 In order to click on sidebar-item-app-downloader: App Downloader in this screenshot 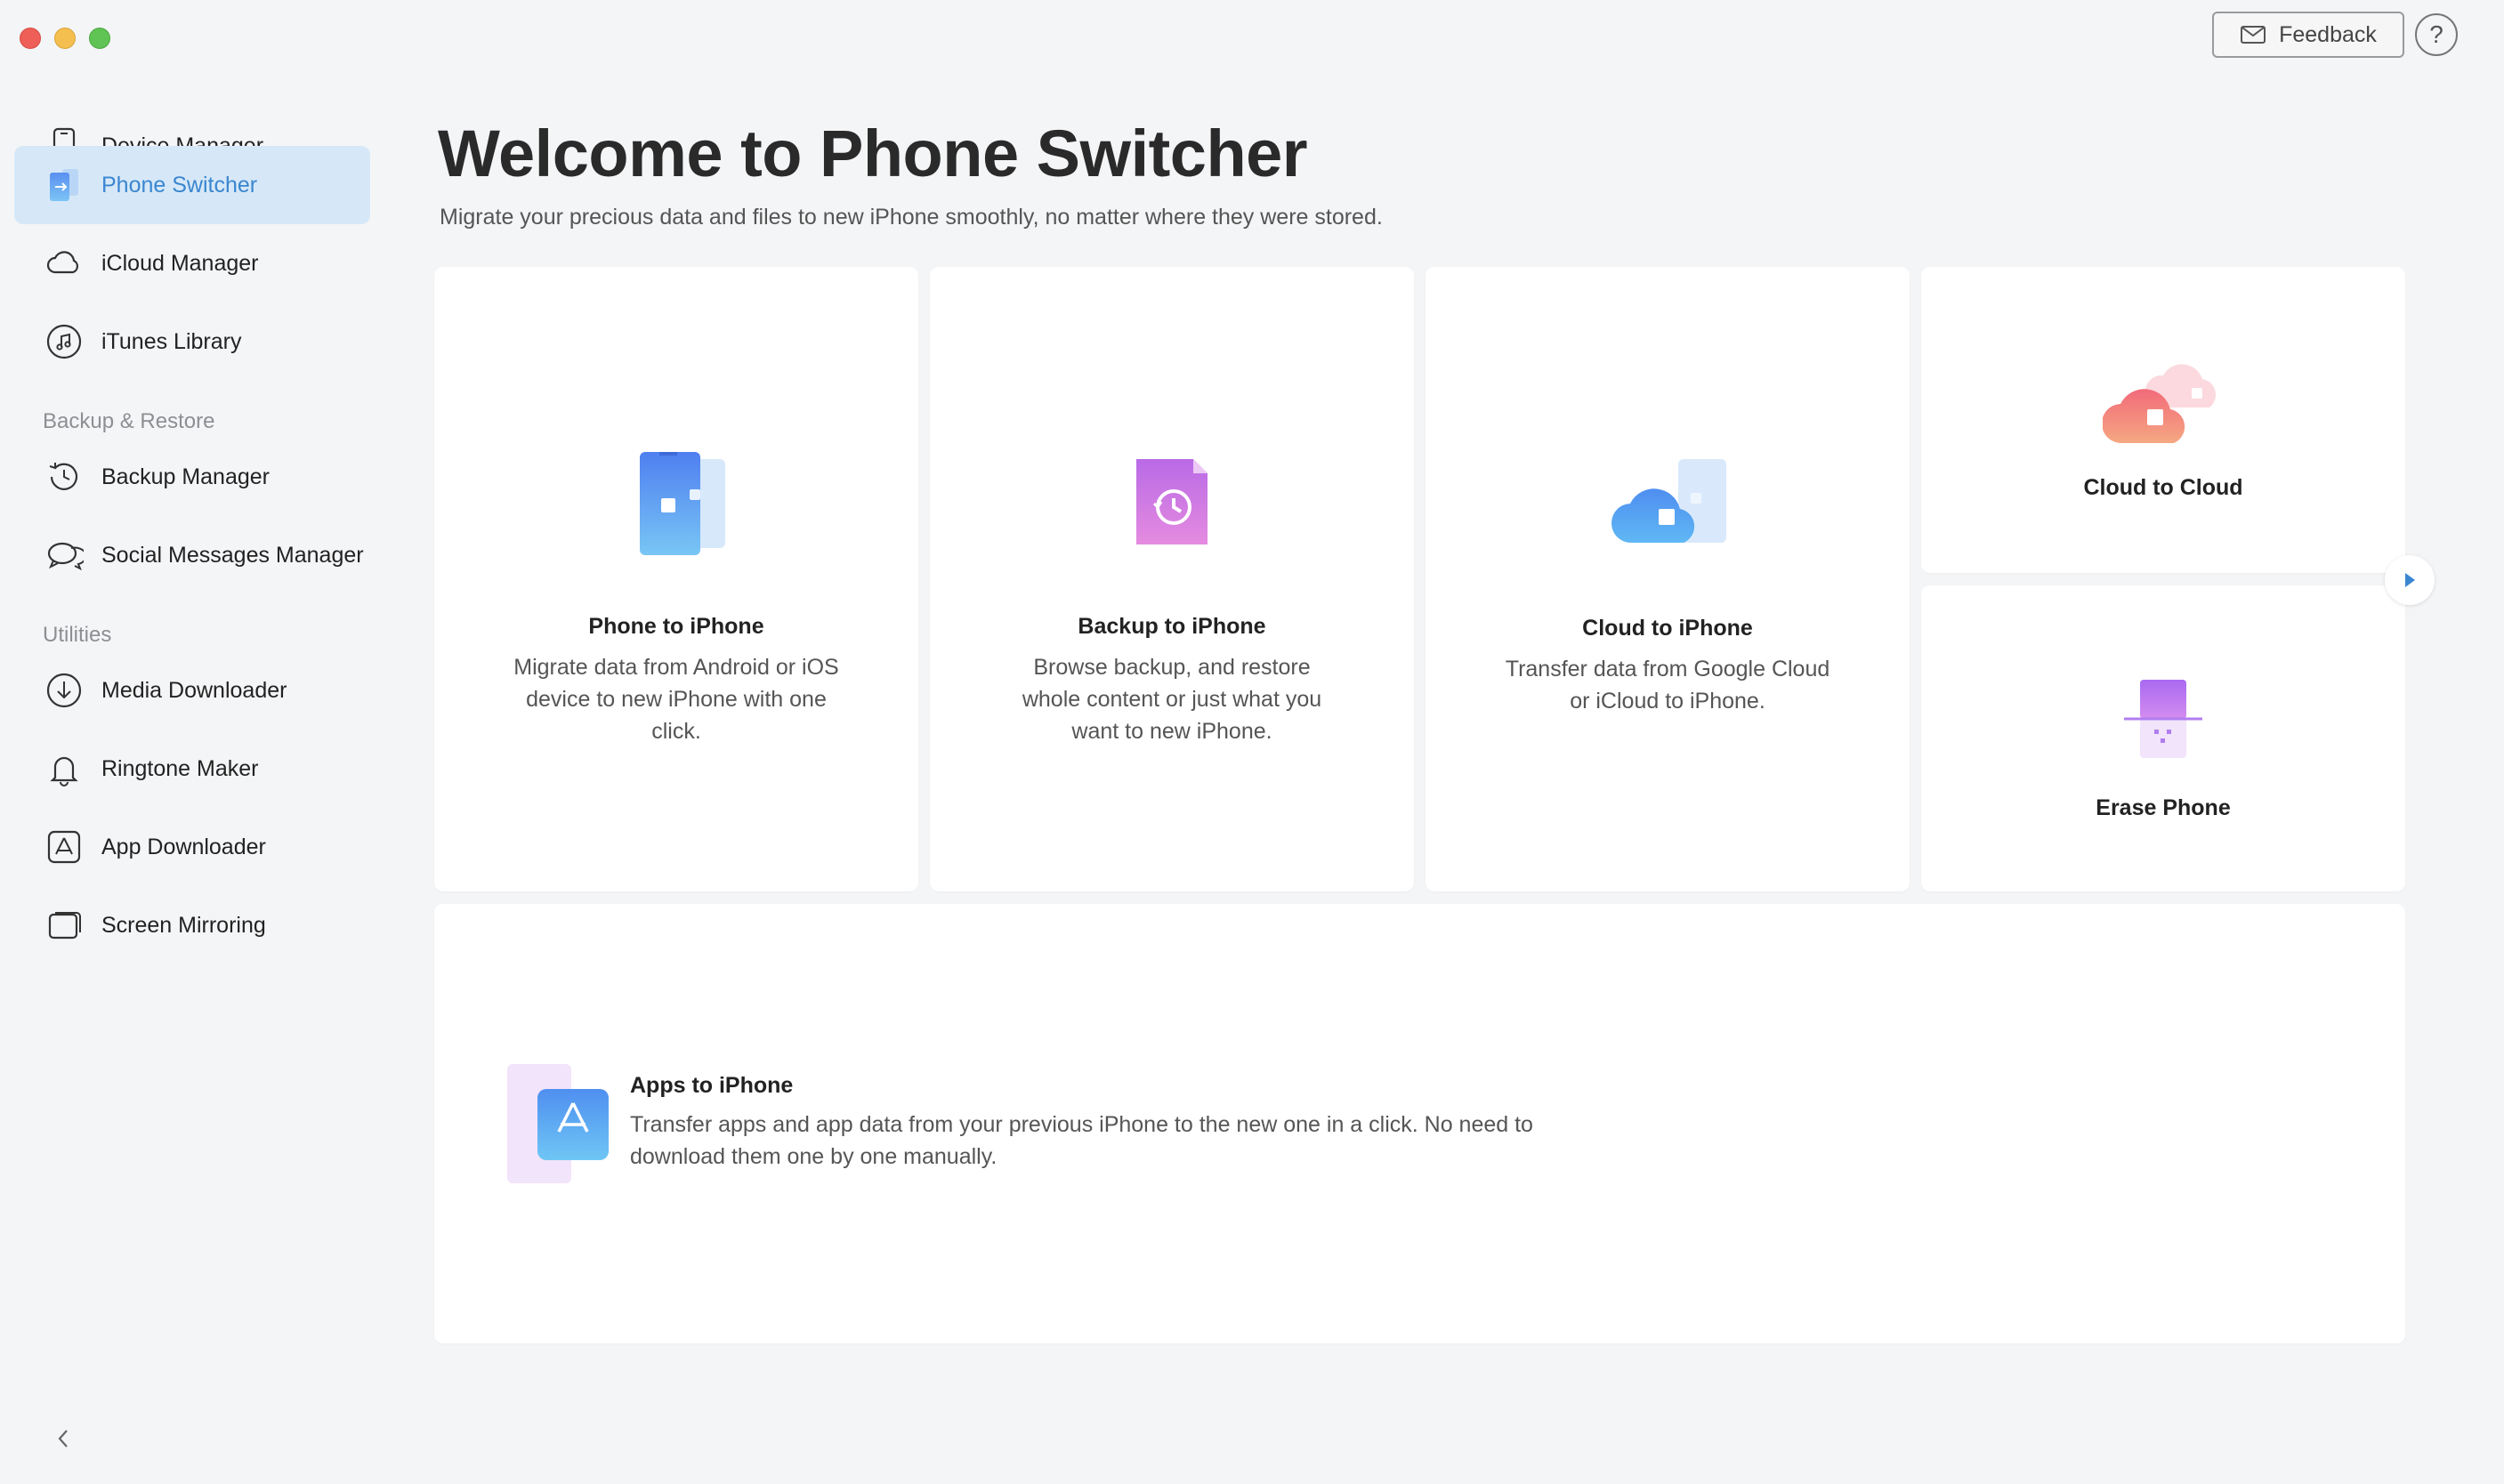, I will do `click(192, 847)`.